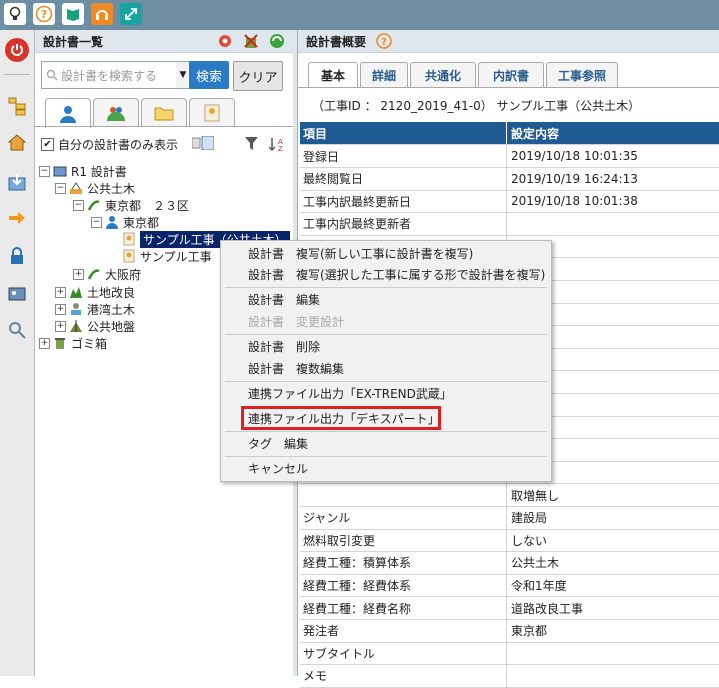 Image resolution: width=719 pixels, height=688 pixels. I want to click on design-search-input: 設計書を検索する, so click(109, 75).